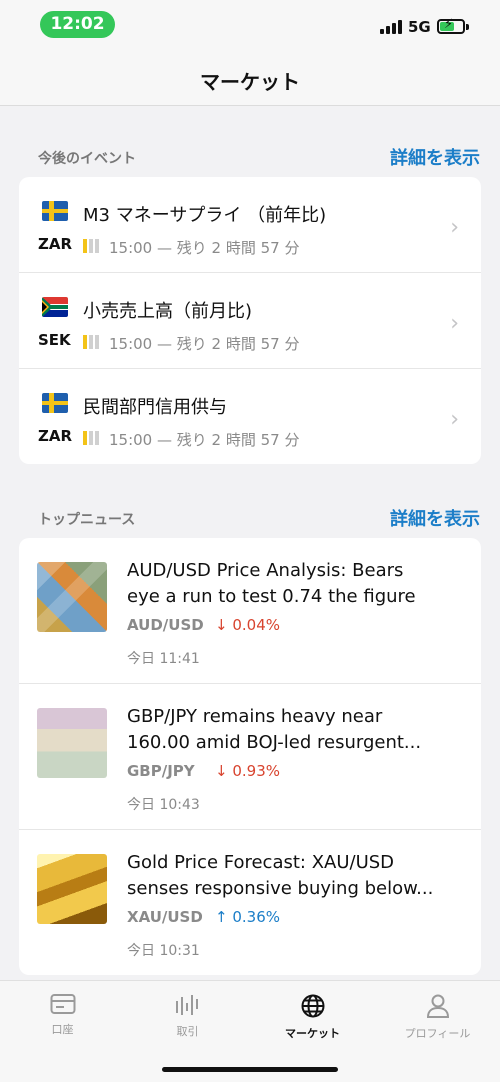 This screenshot has width=500, height=1082. What do you see at coordinates (259, 157) in the screenshot?
I see `events-section-header: 今後のイベント 詳細を表示` at bounding box center [259, 157].